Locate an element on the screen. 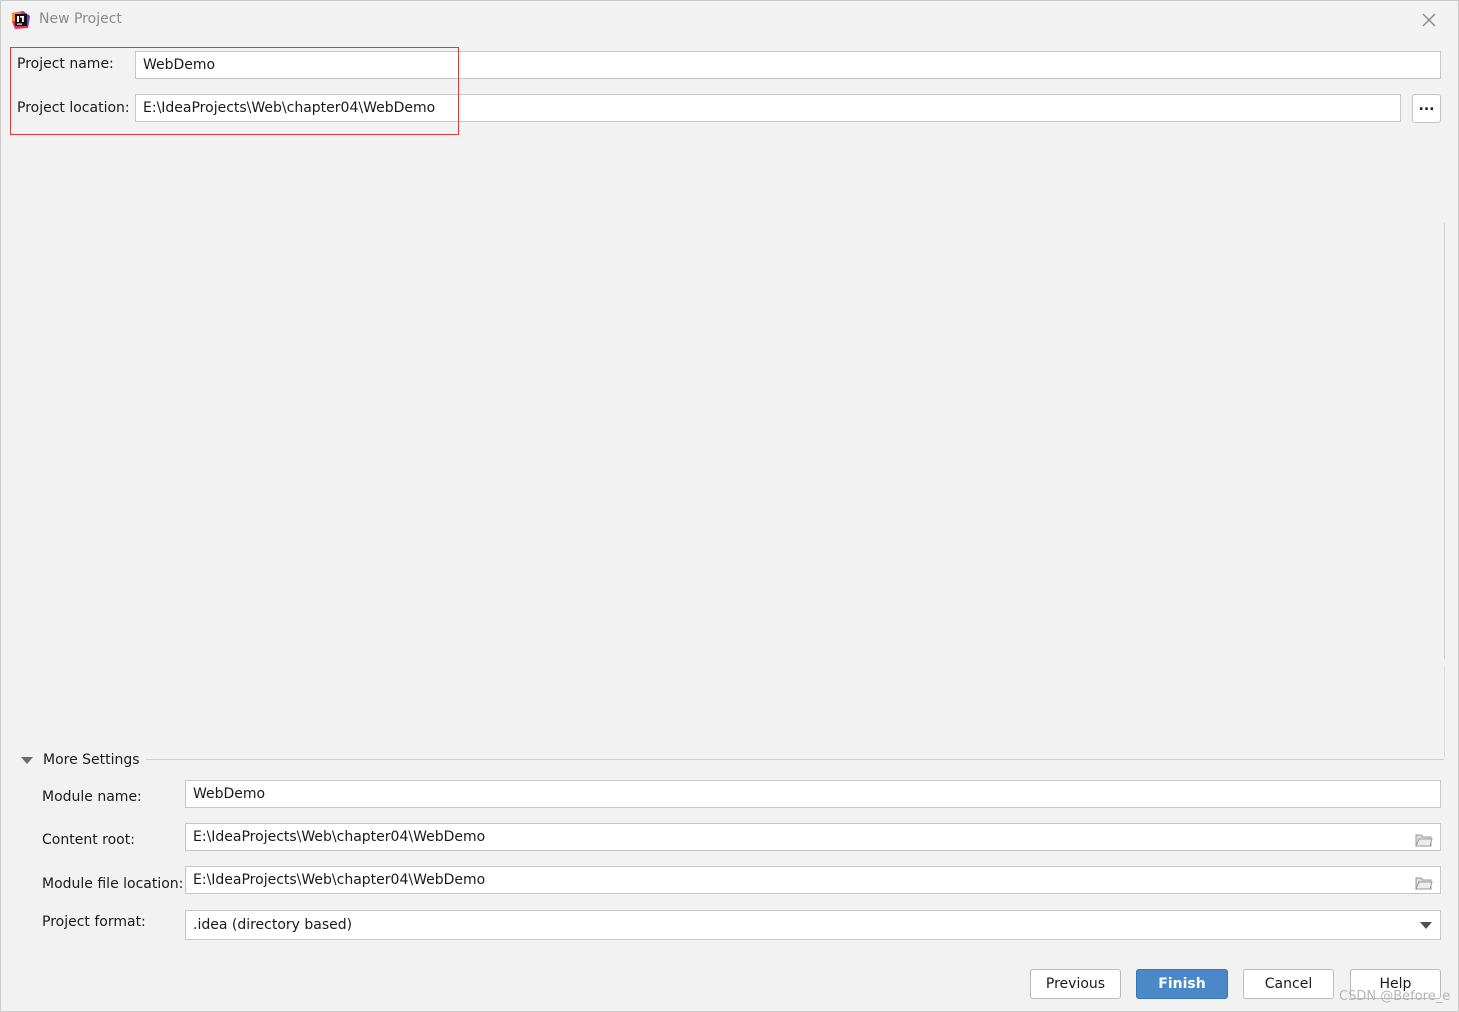 Image resolution: width=1459 pixels, height=1012 pixels. content-root-value: E:\IdeaProjects\Web\chapter04\WebDemo is located at coordinates (339, 837).